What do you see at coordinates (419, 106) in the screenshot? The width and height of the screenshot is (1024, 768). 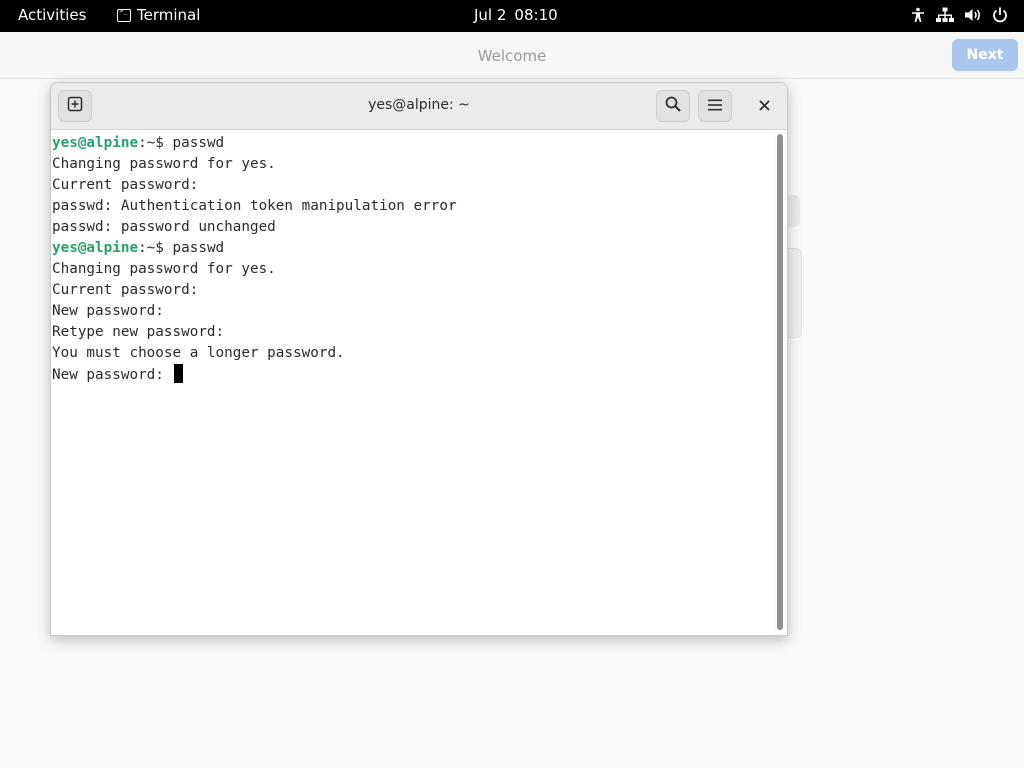 I see `terminal-headerbar: yes@alpine: ~` at bounding box center [419, 106].